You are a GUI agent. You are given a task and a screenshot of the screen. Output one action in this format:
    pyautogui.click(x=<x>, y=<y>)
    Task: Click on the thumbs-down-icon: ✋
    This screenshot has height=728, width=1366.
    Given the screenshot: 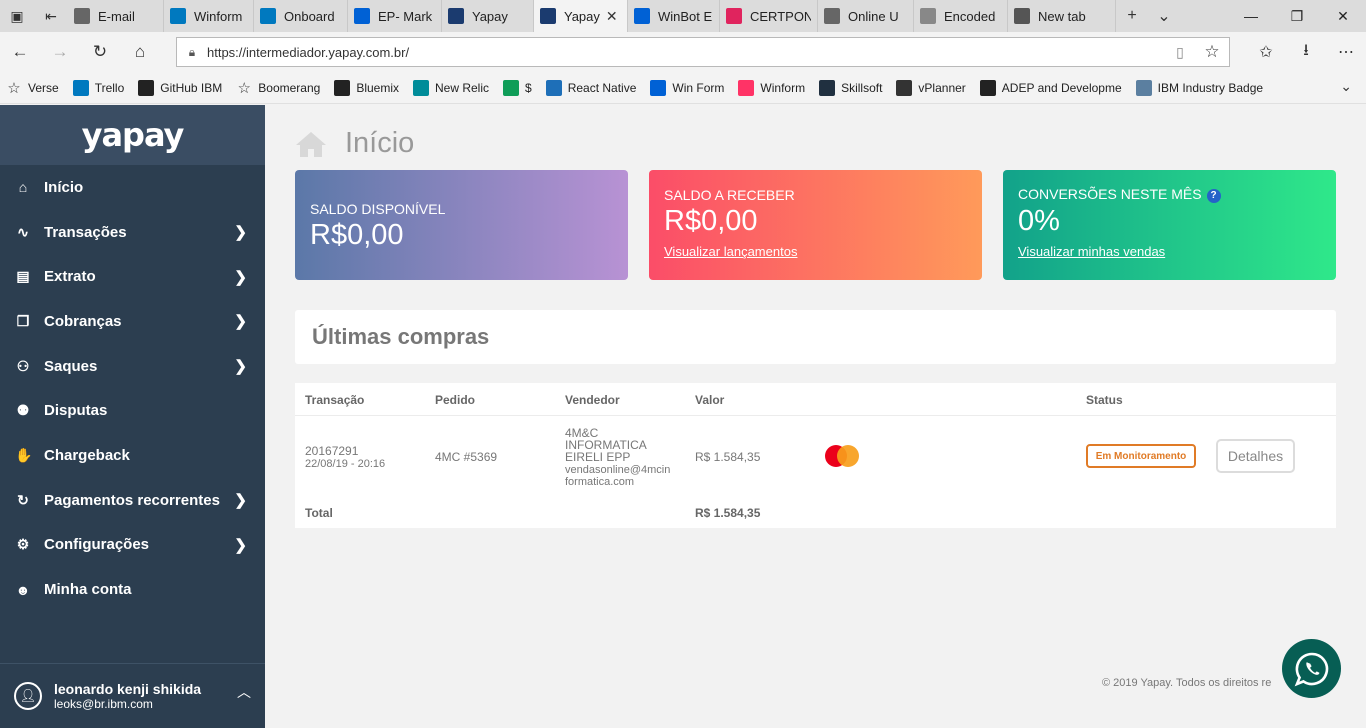 What is the action you would take?
    pyautogui.click(x=24, y=454)
    